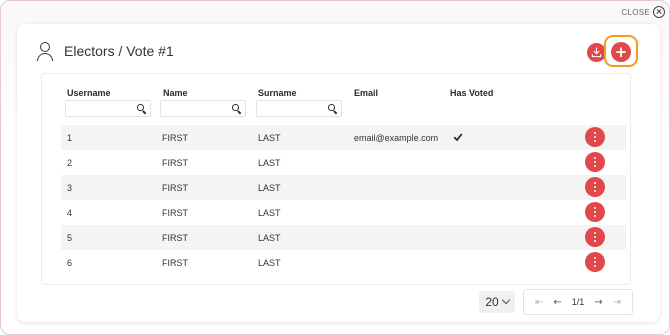 Image resolution: width=670 pixels, height=335 pixels. Describe the element at coordinates (635, 12) in the screenshot. I see `close-label: CLOSE` at that location.